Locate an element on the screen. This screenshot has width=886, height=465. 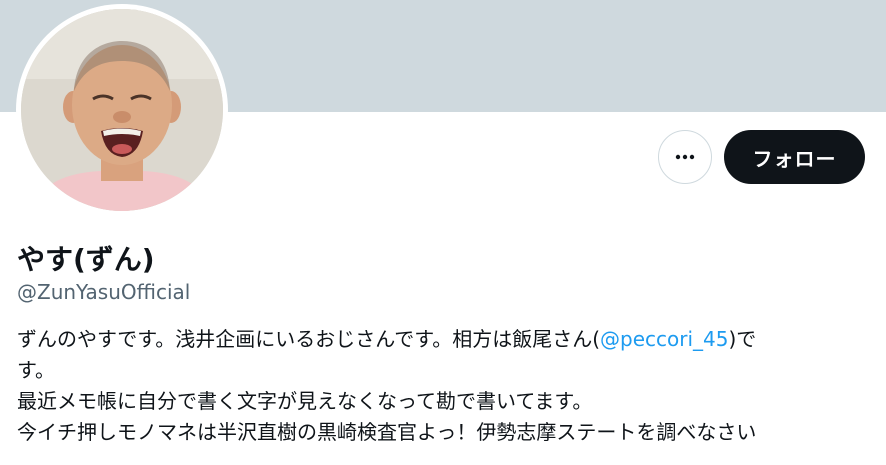
bio-text: )で is located at coordinates (742, 339).